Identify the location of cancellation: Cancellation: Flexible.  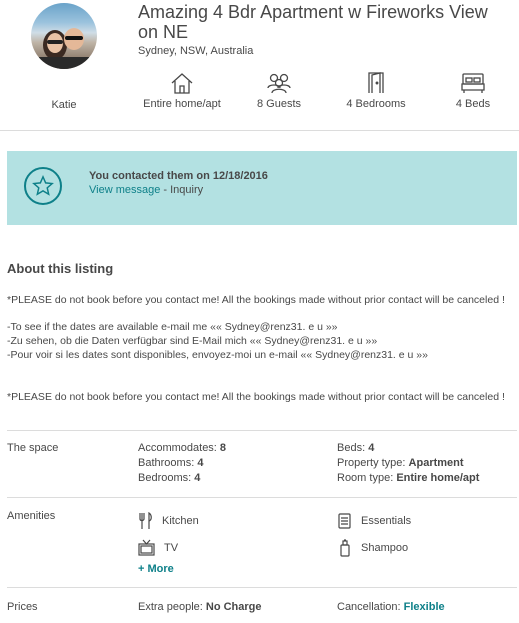
(391, 607).